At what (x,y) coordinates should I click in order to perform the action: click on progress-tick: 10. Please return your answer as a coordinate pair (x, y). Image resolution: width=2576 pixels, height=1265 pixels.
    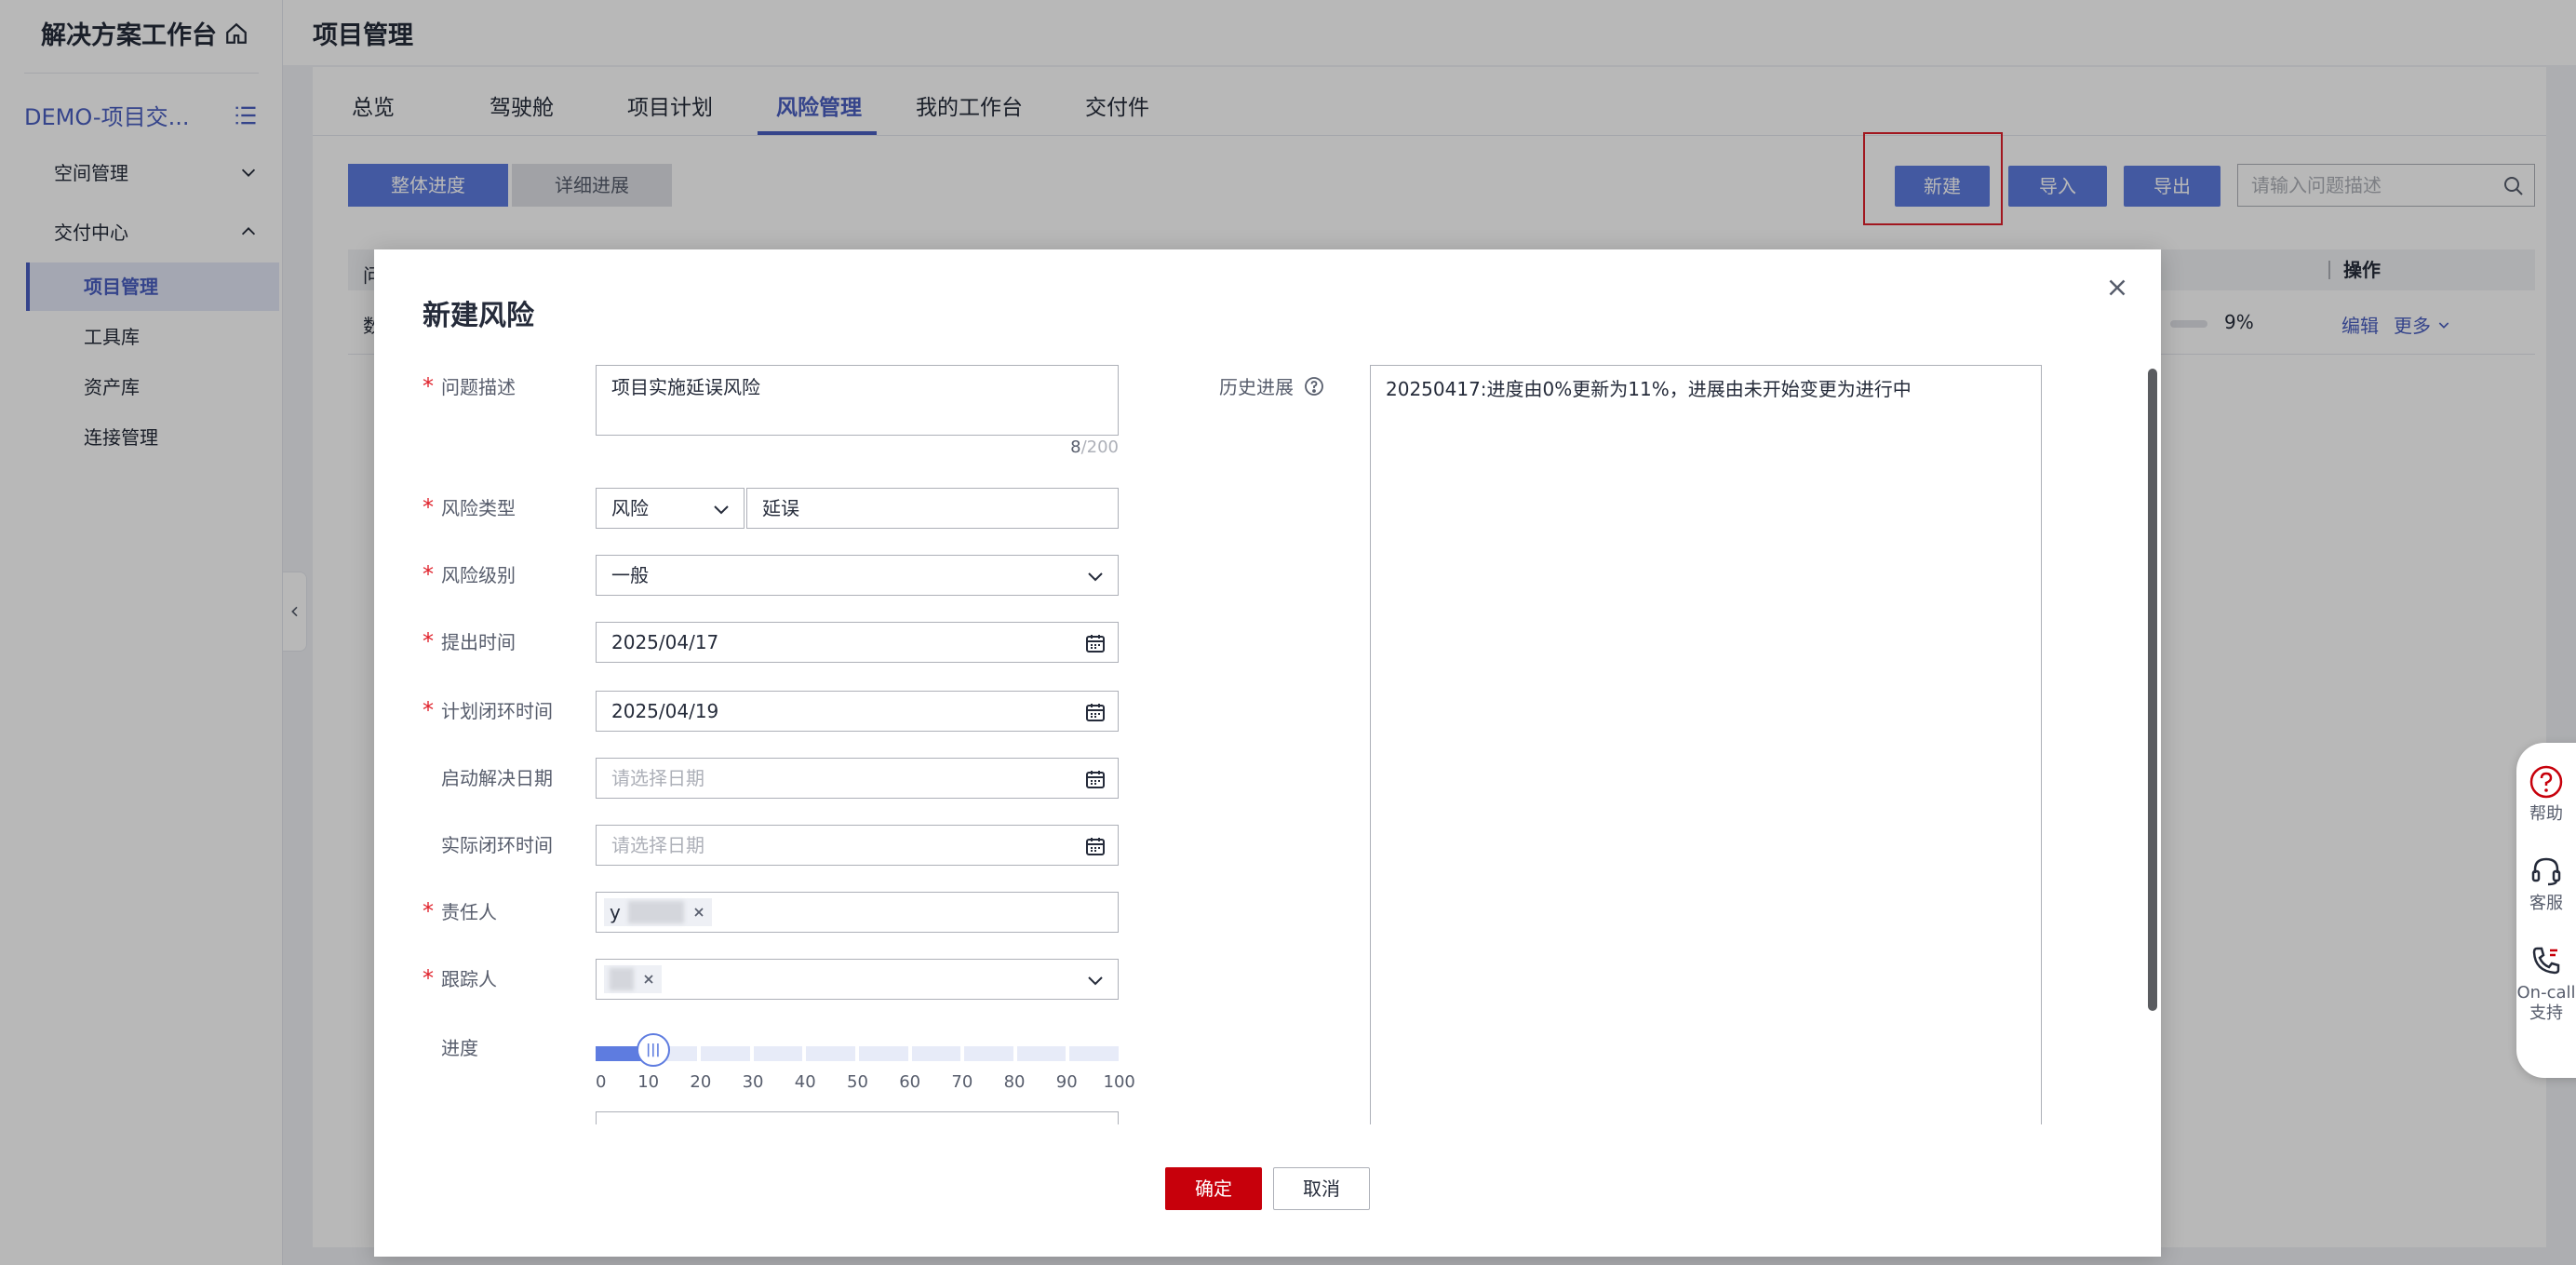
    Looking at the image, I should click on (648, 1082).